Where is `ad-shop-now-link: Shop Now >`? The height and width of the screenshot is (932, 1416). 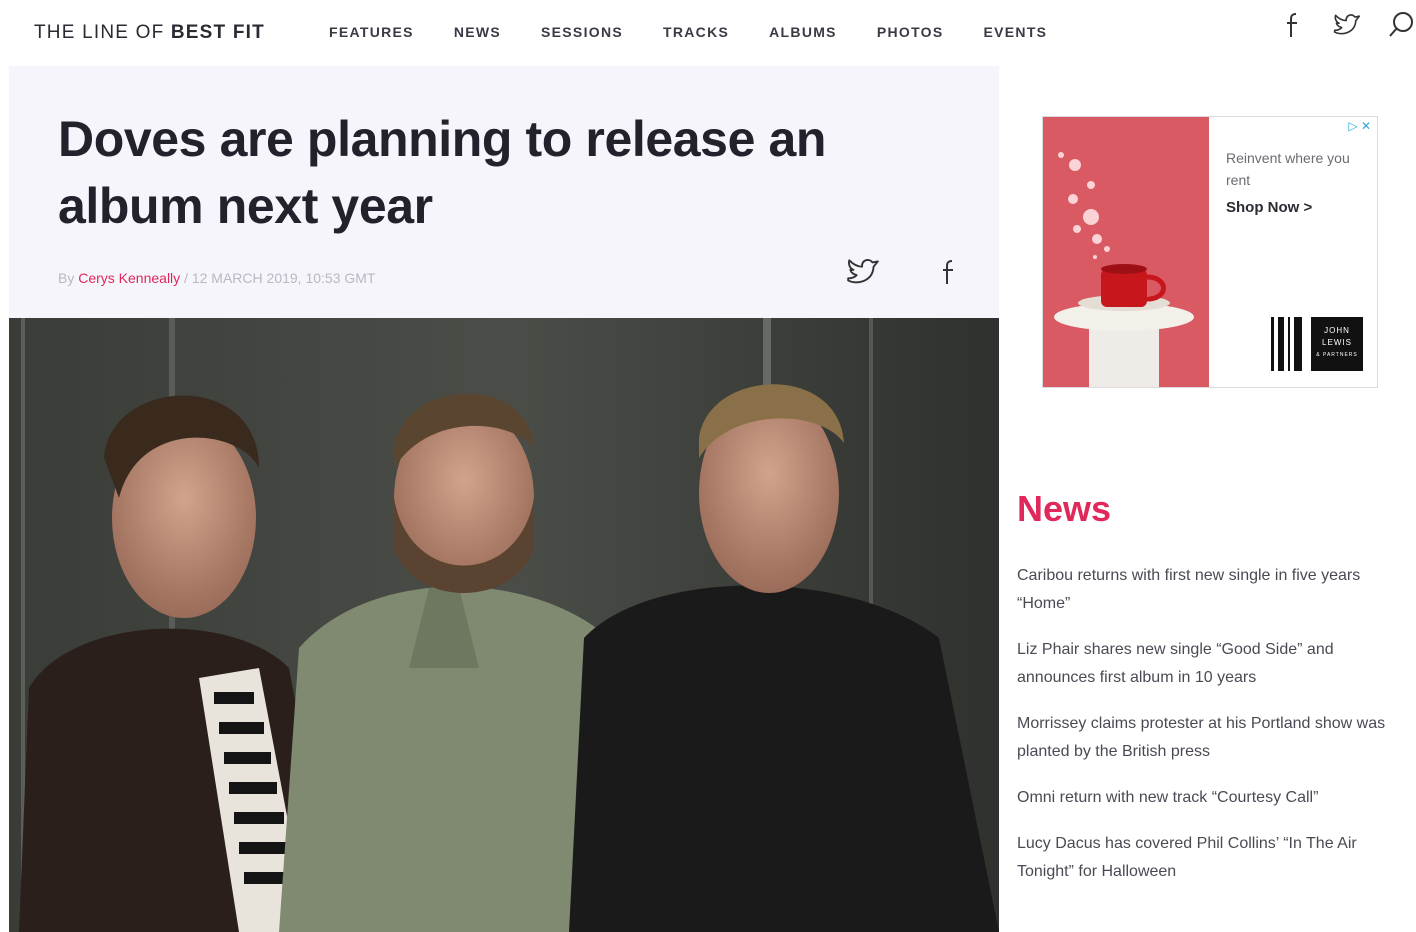
ad-shop-now-link: Shop Now > is located at coordinates (1269, 207).